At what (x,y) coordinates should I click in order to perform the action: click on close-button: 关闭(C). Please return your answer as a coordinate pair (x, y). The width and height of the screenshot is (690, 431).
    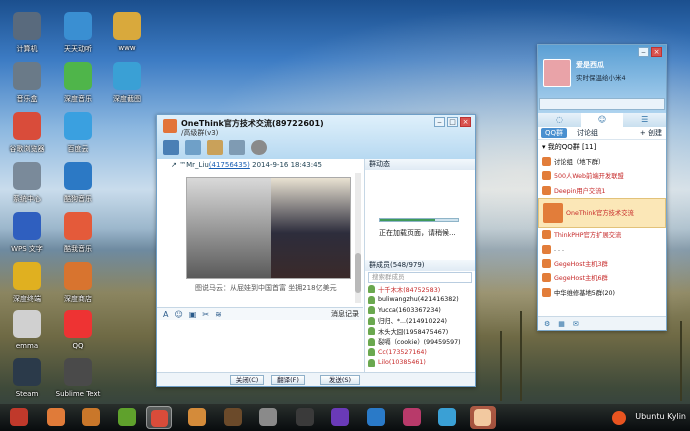
    Looking at the image, I should click on (247, 380).